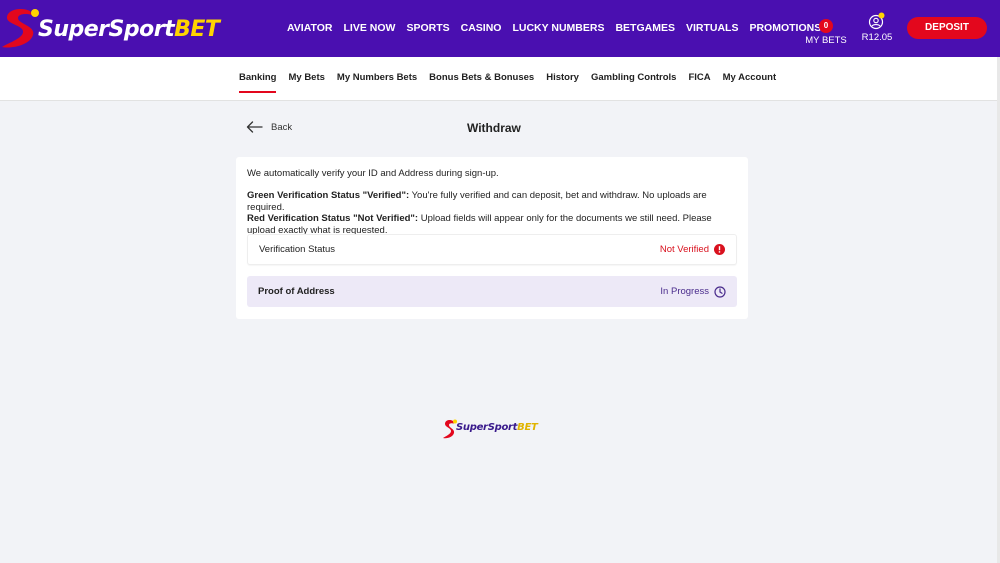  Describe the element at coordinates (306, 82) in the screenshot. I see `tab-my-bets: My Bets` at that location.